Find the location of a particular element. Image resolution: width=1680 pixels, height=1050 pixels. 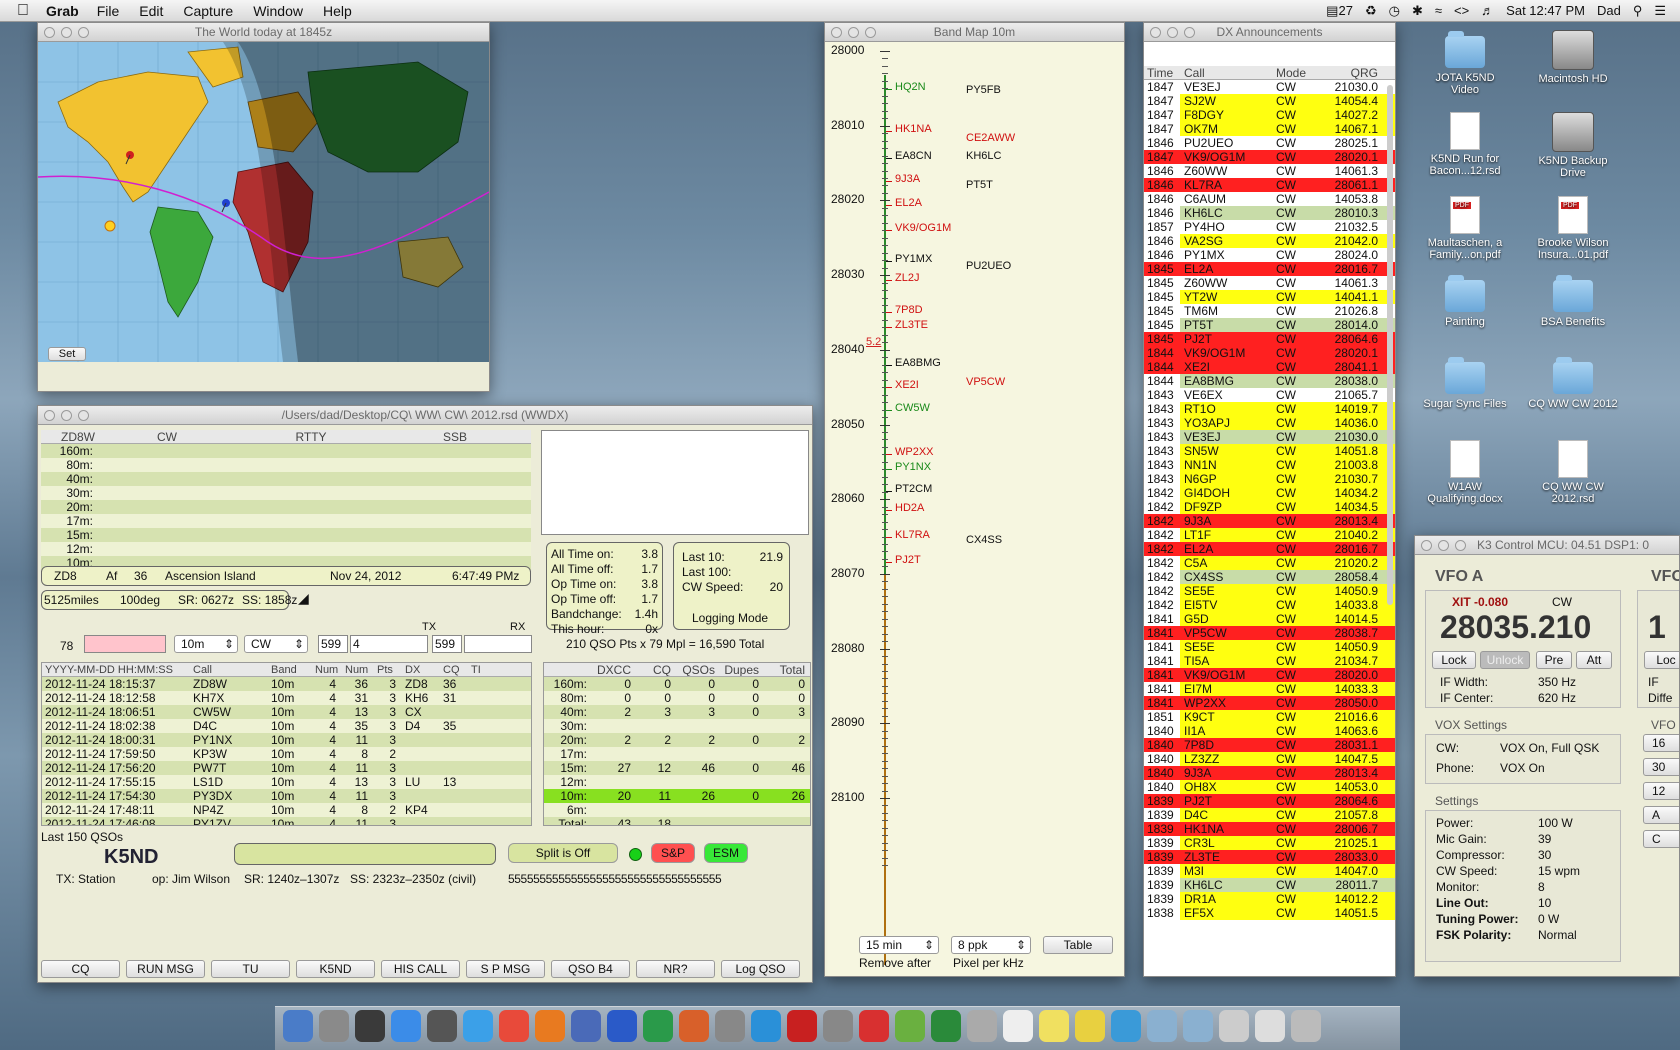

dashboard-icon is located at coordinates (442, 1026).